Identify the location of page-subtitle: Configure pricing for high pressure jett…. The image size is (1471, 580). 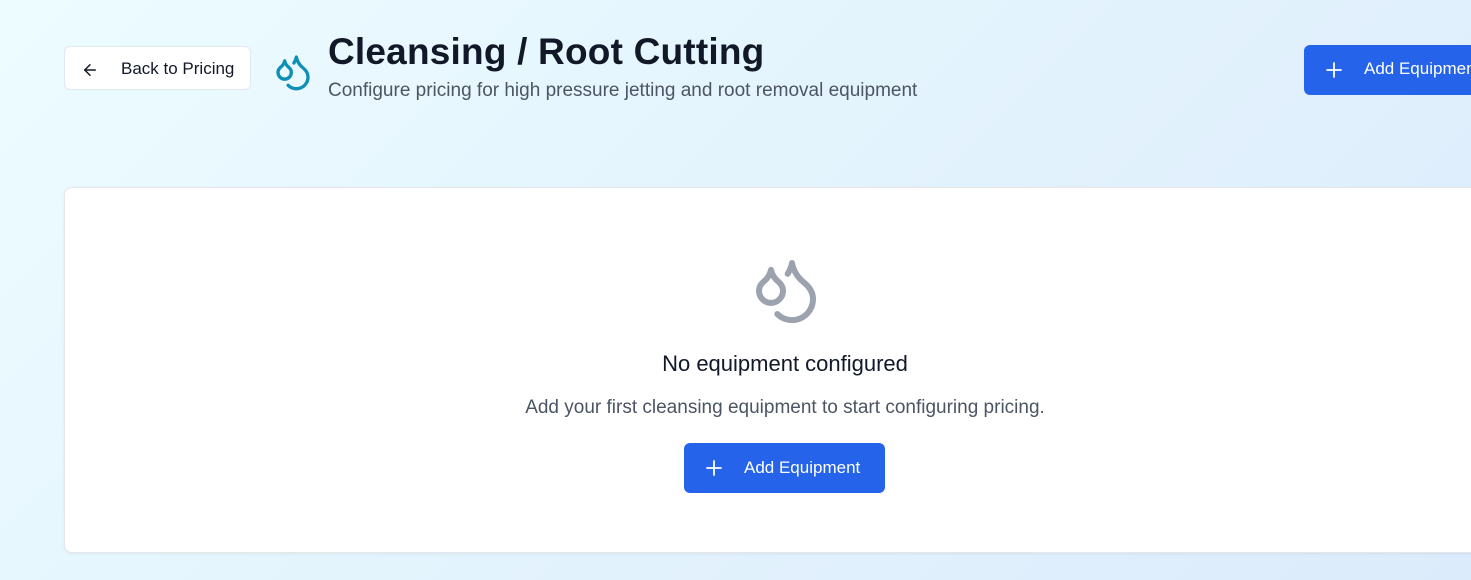
(623, 90).